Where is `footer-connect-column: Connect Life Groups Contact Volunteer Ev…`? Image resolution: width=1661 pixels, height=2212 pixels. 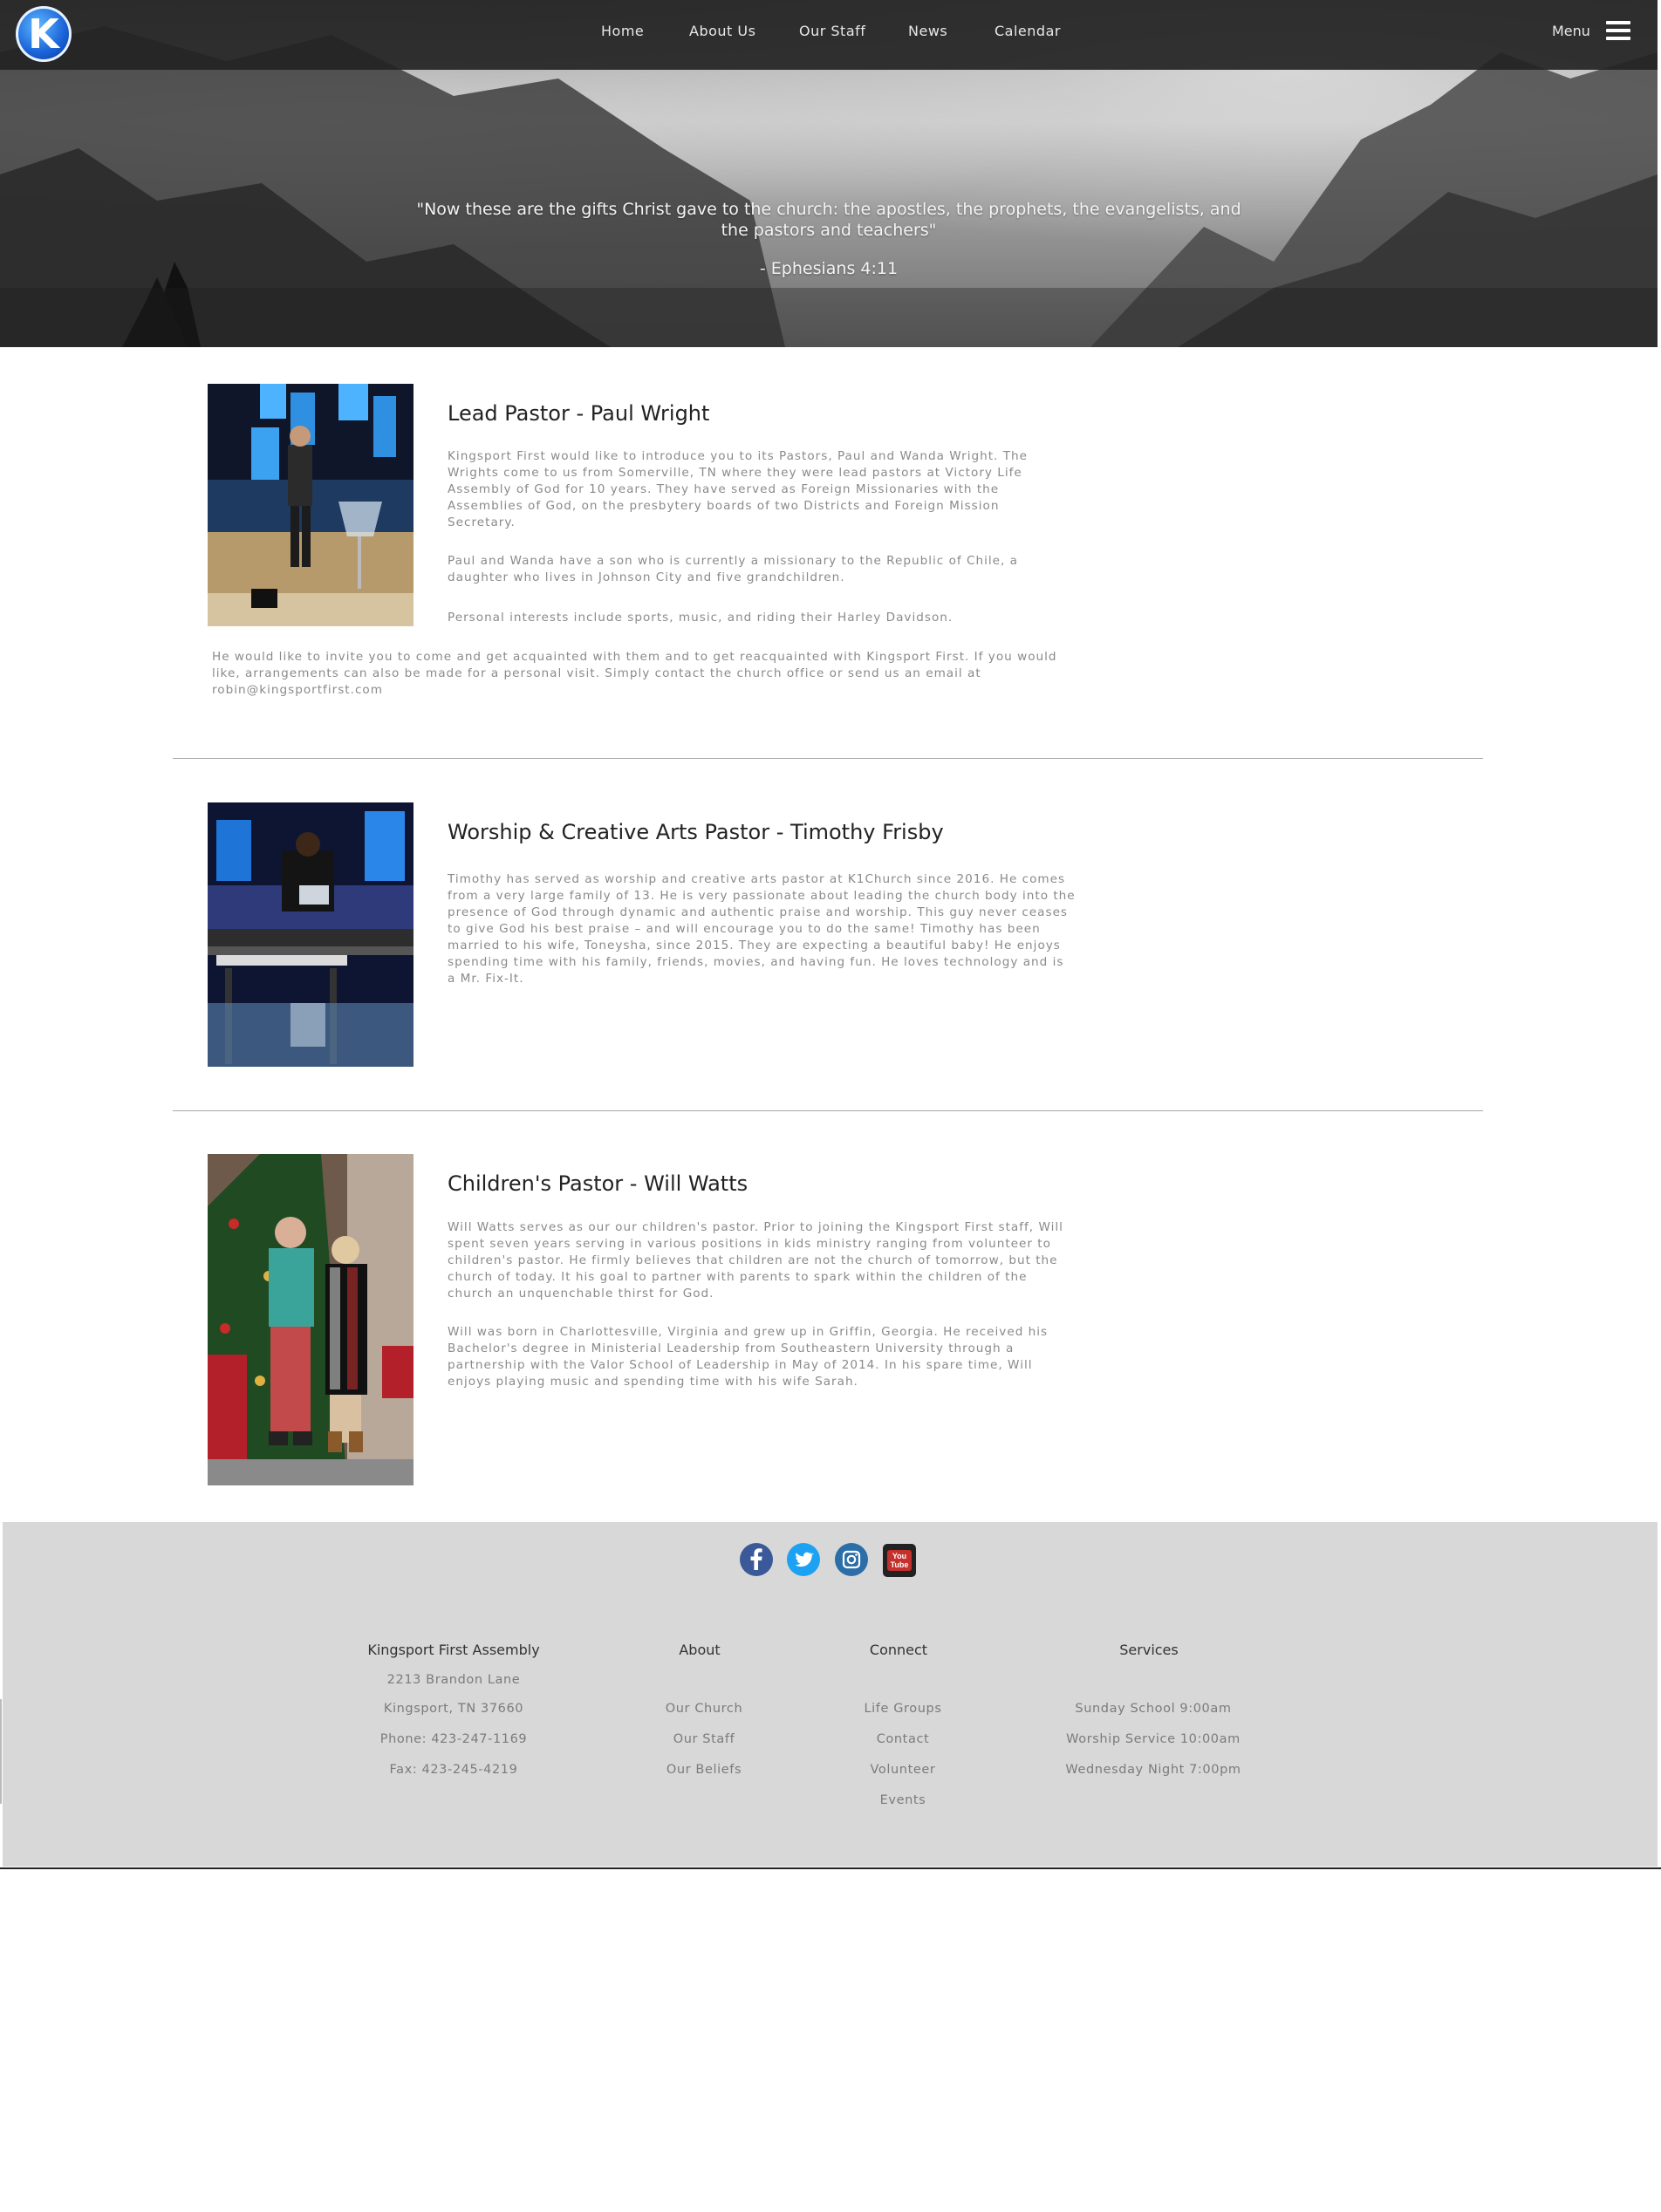
footer-connect-column: Connect Life Groups Contact Volunteer Ev… is located at coordinates (898, 1729).